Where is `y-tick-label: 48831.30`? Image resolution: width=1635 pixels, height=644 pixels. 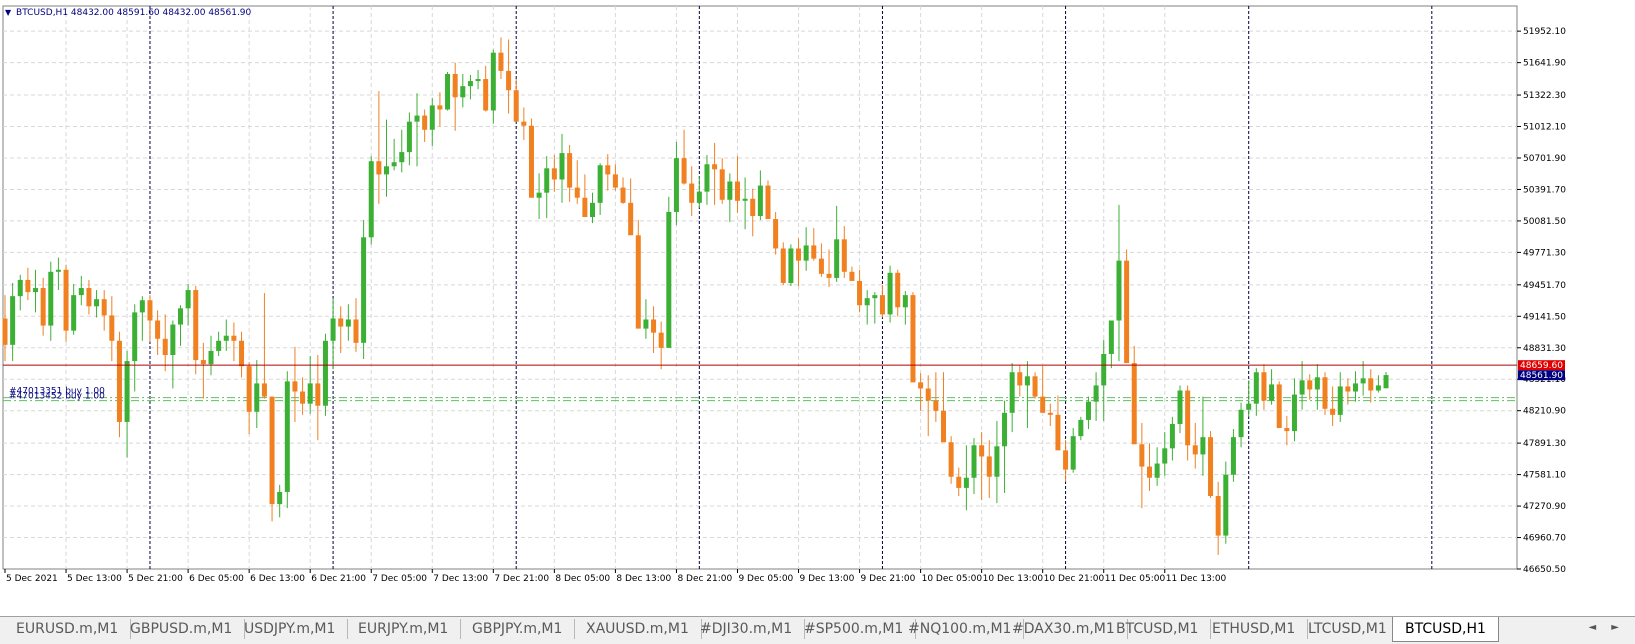 y-tick-label: 48831.30 is located at coordinates (1544, 349).